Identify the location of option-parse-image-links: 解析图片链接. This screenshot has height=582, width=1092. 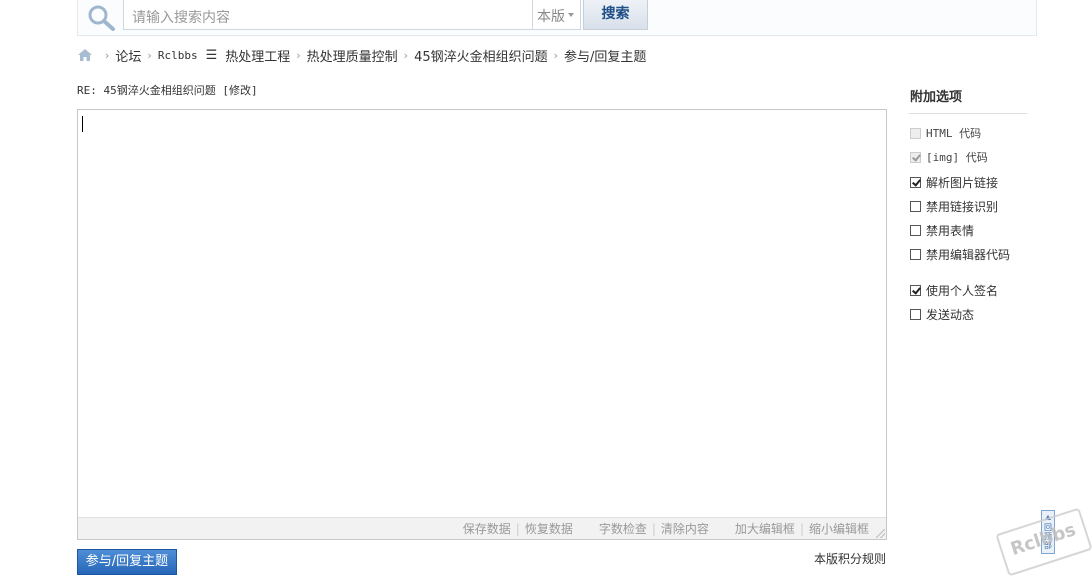
(954, 182).